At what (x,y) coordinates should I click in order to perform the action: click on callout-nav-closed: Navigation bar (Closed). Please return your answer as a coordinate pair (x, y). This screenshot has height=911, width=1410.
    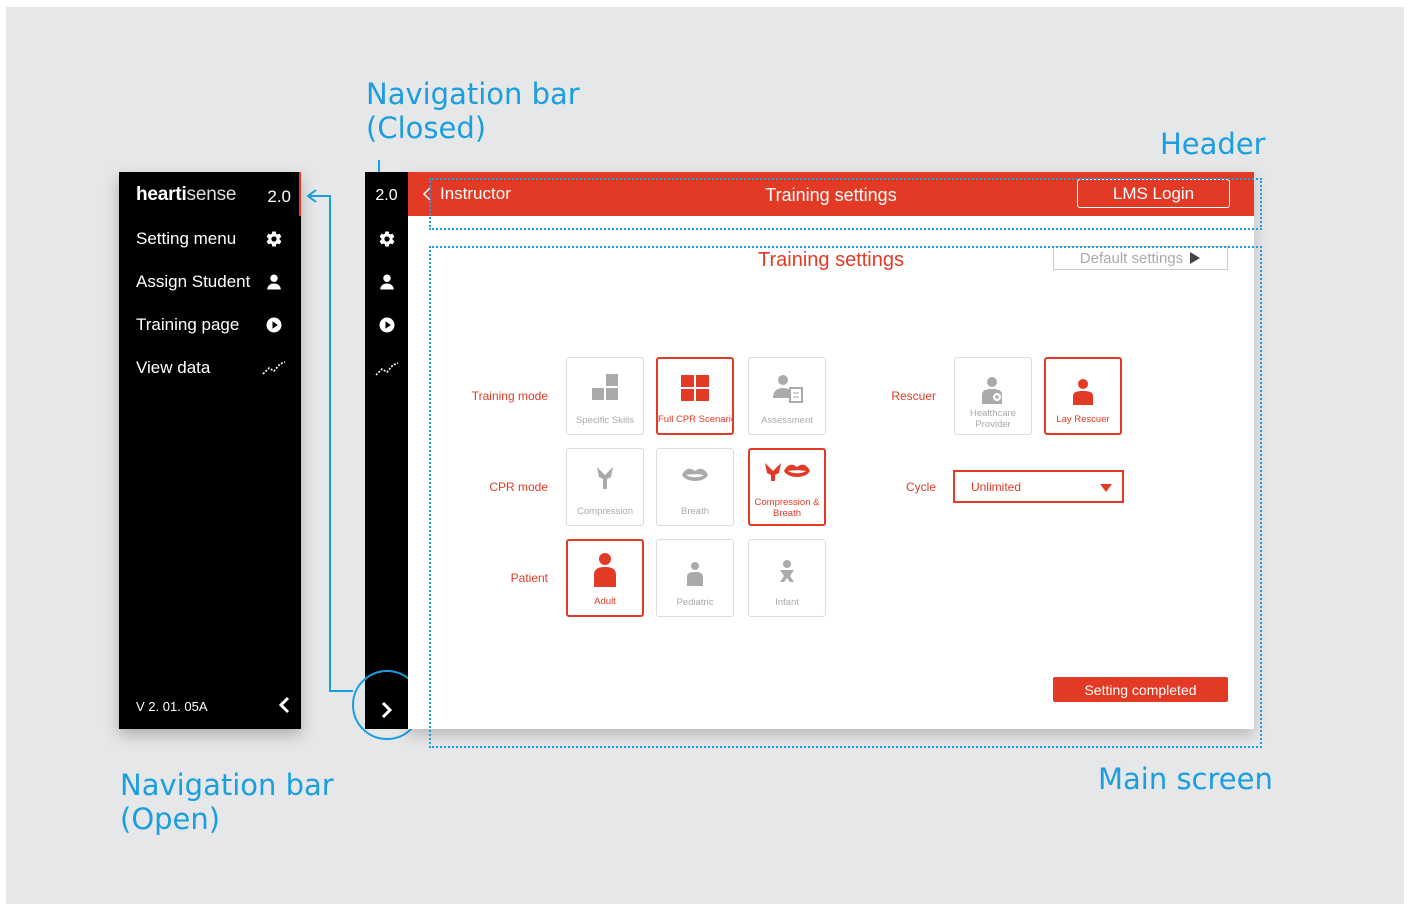
    Looking at the image, I should click on (473, 111).